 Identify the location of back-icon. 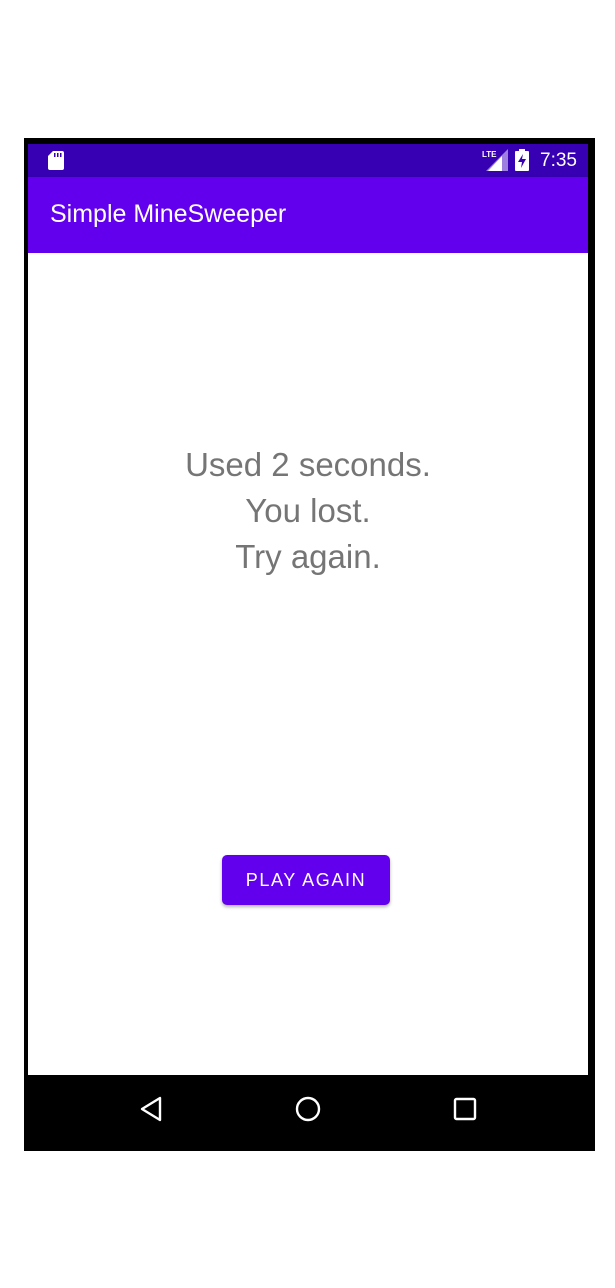
(152, 1109).